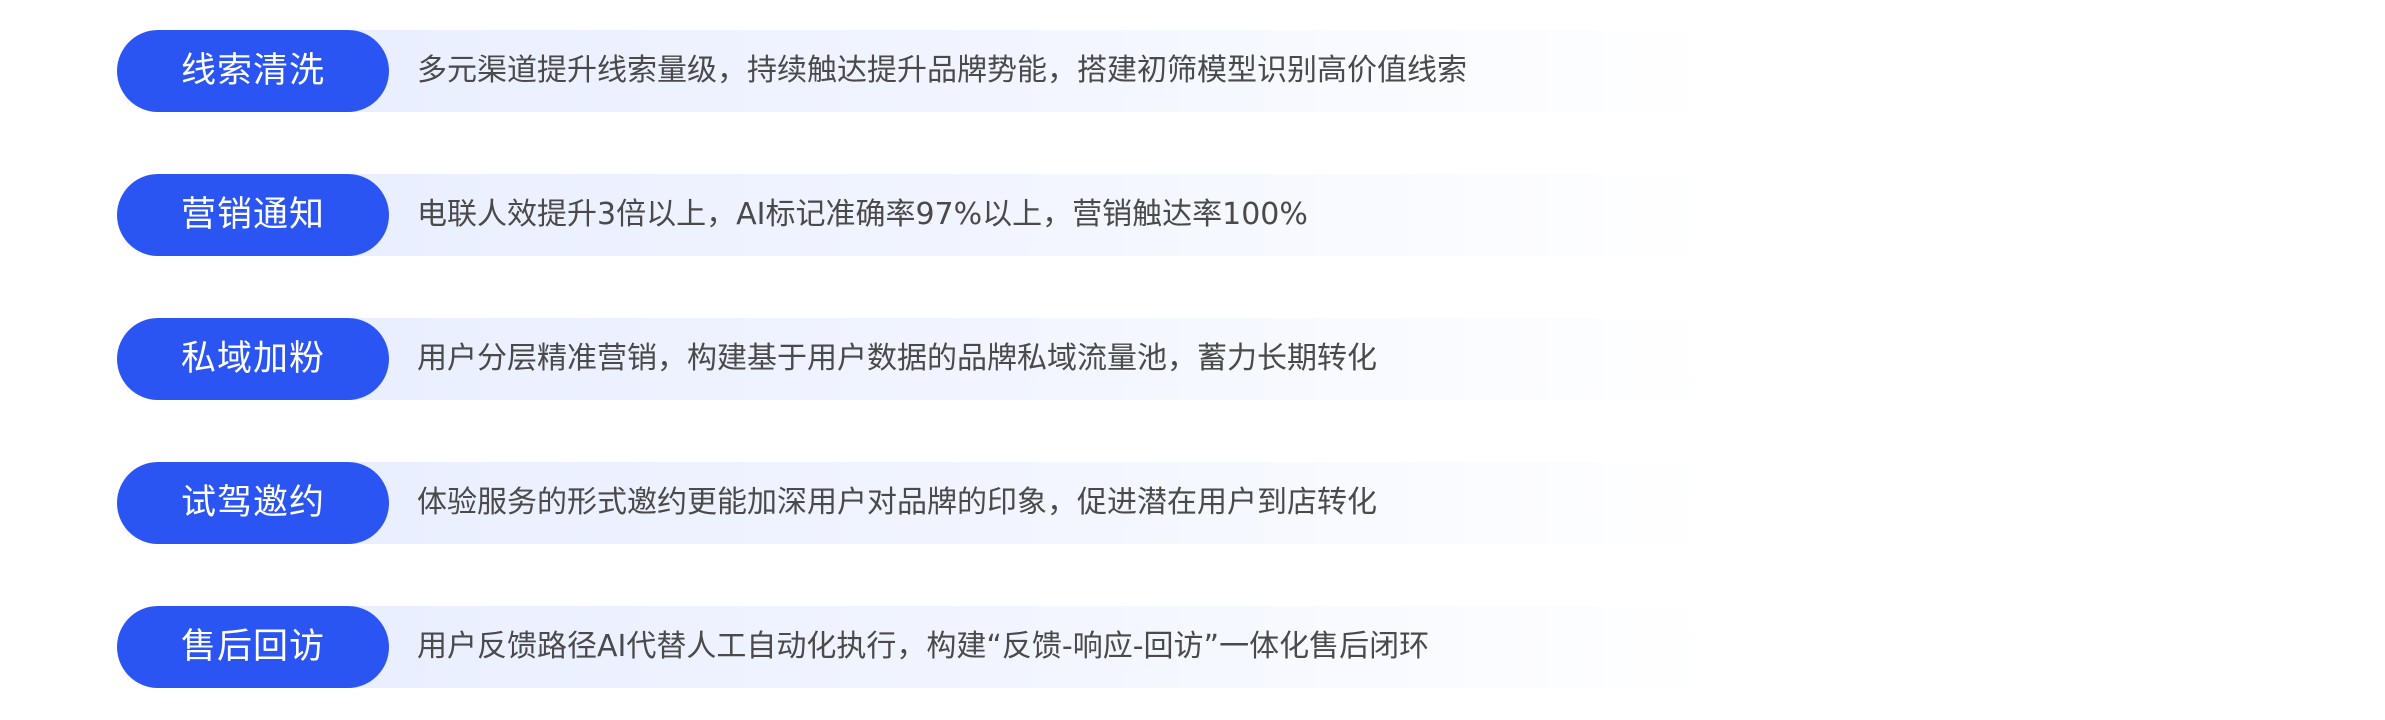  I want to click on item-description: 多元渠道提升线索量级，持续触达提升品牌势能，搭建初筛模型识别高价值线索, so click(942, 70).